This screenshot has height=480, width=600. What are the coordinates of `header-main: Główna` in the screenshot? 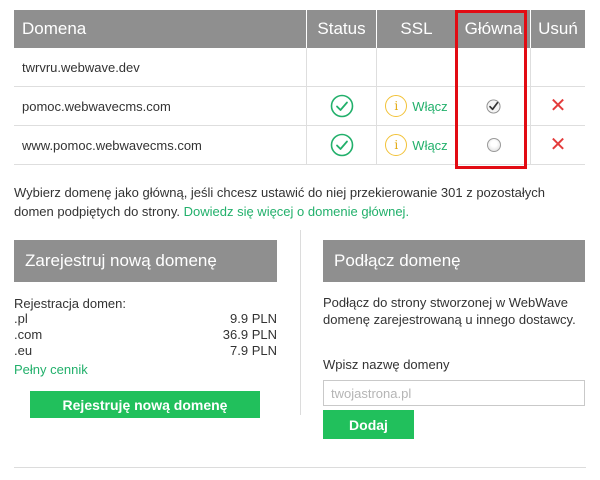 It's located at (494, 29).